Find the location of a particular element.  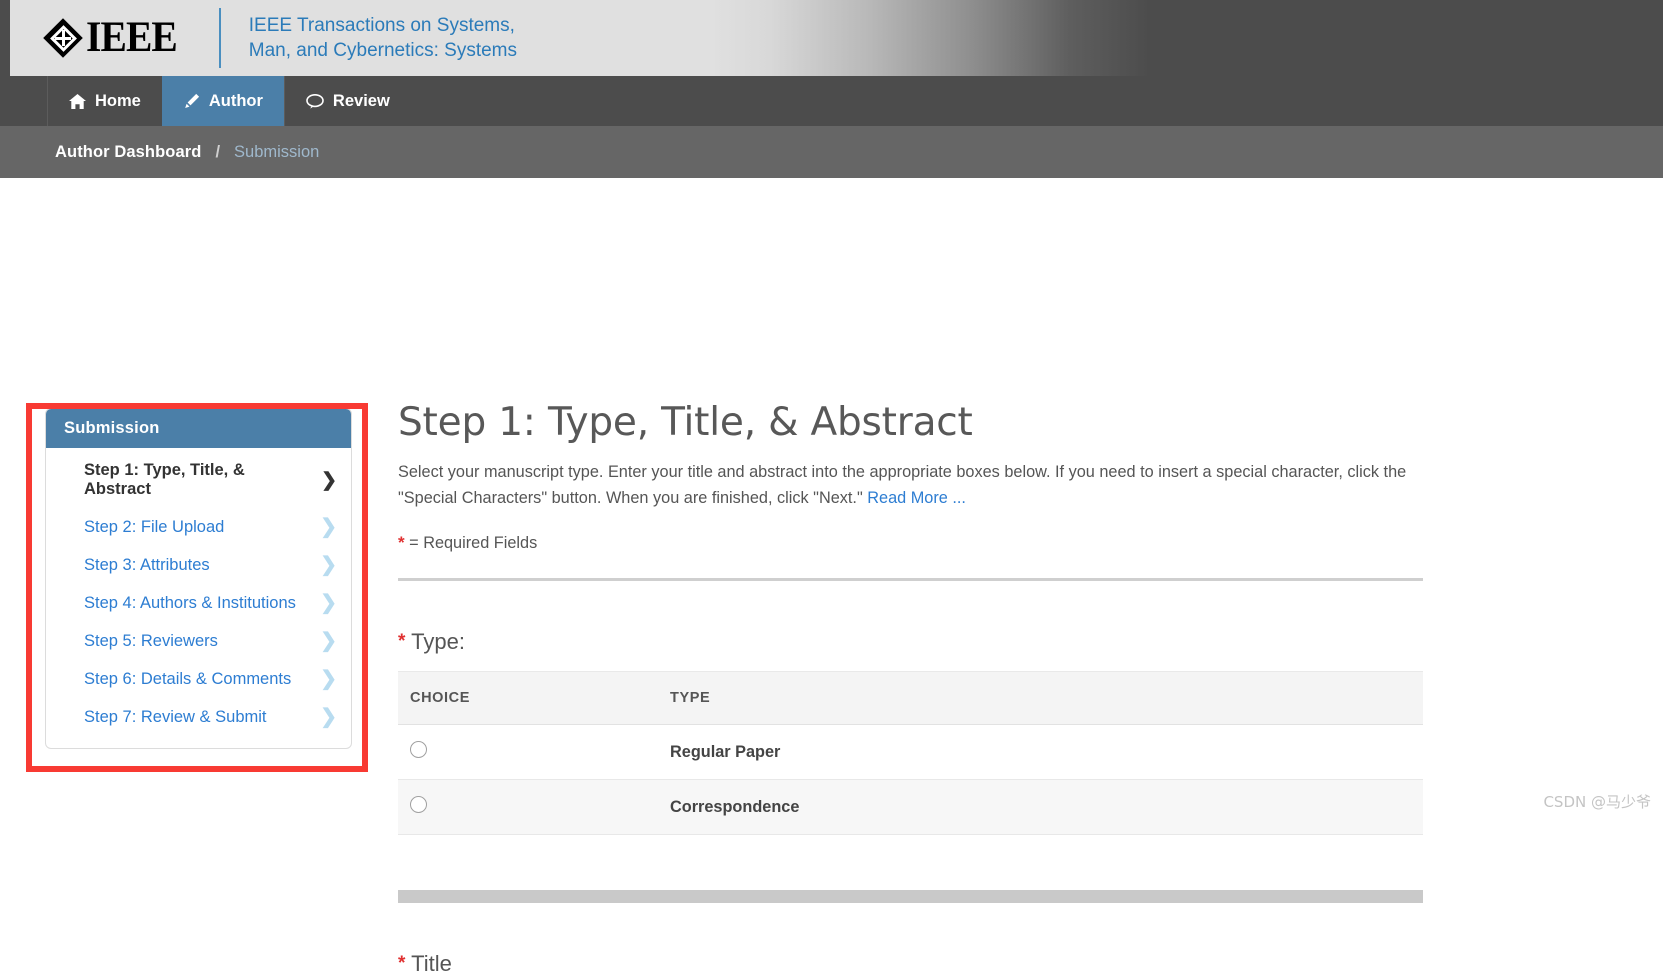

breadcrumb-link-submission: Submission is located at coordinates (276, 152).